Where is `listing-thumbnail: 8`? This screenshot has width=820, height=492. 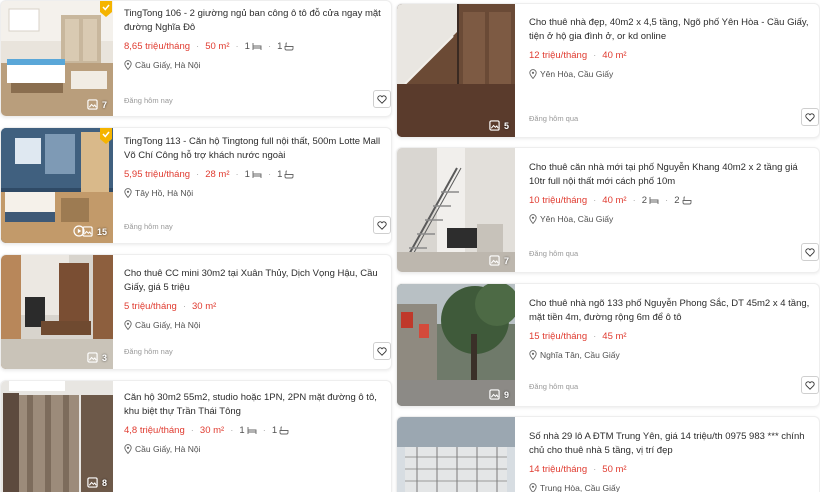
listing-thumbnail: 8 is located at coordinates (57, 436).